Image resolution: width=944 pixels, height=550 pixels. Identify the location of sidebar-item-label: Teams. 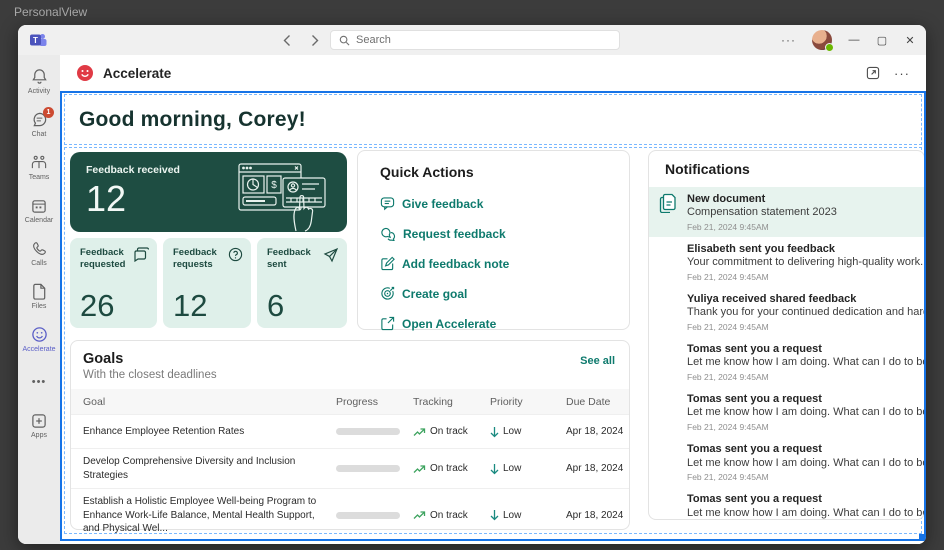
(39, 177).